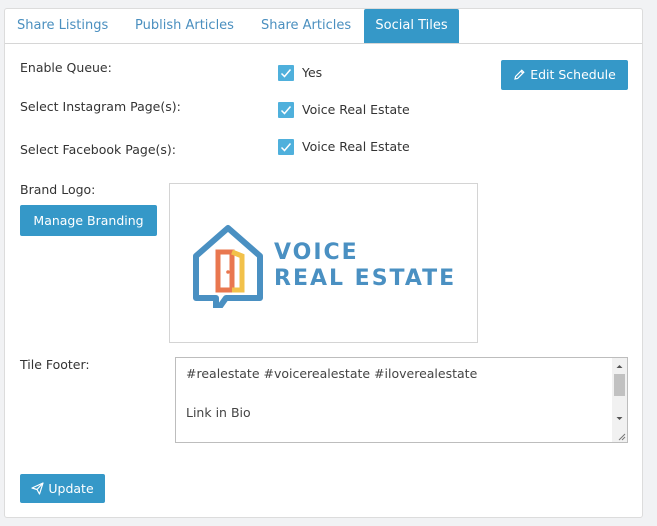 The image size is (657, 526). Describe the element at coordinates (37, 488) in the screenshot. I see `paper-plane-icon` at that location.